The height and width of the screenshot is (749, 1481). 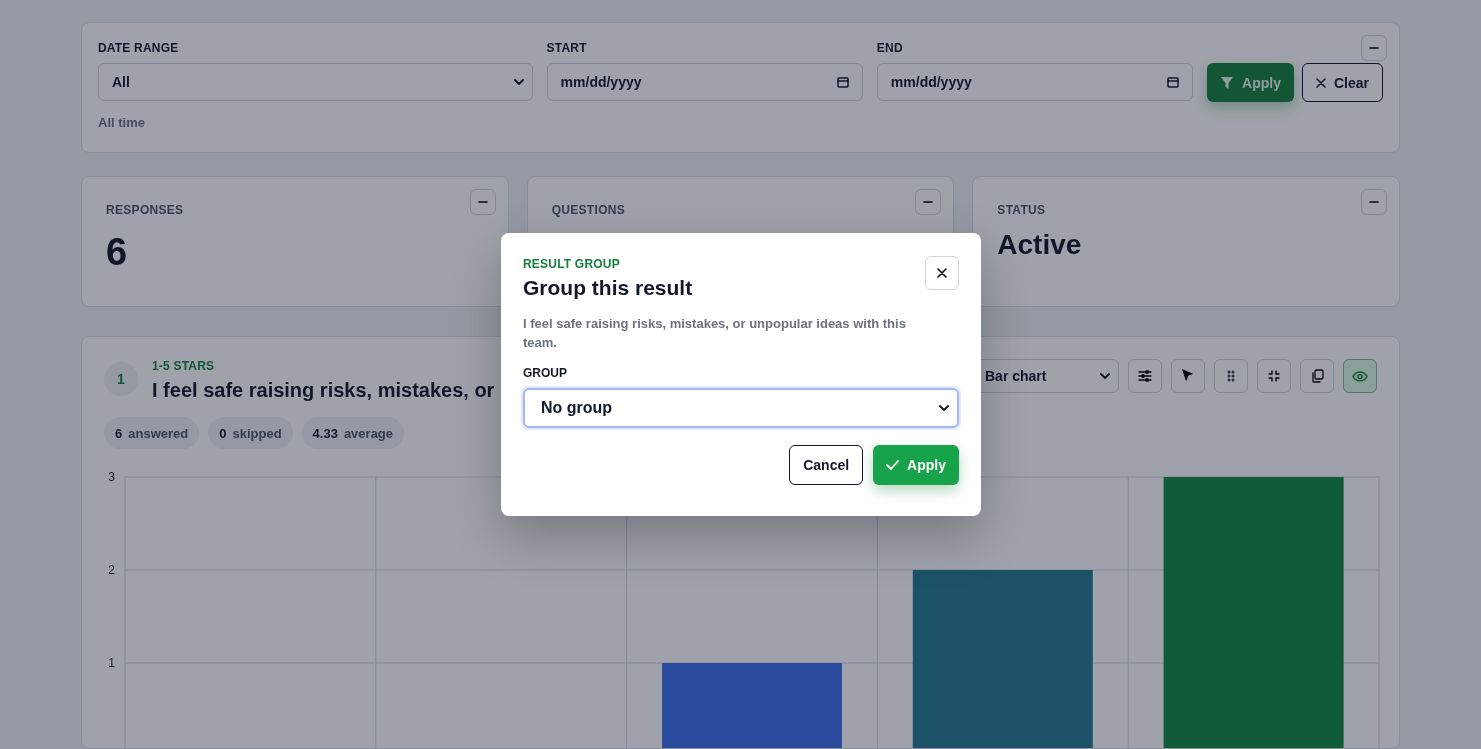 I want to click on stat-label: RESPONSES, so click(x=145, y=210).